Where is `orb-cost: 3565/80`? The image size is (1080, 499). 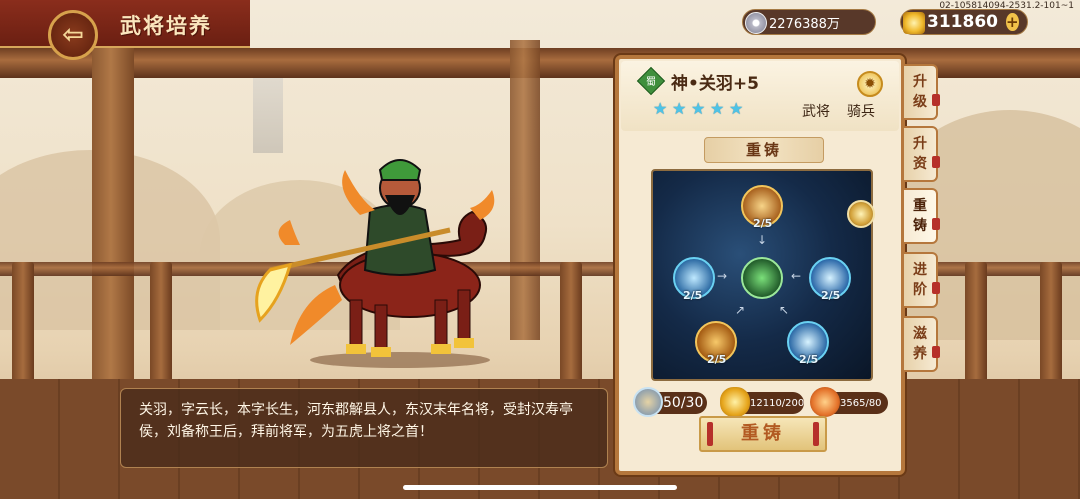 orb-cost: 3565/80 is located at coordinates (849, 402).